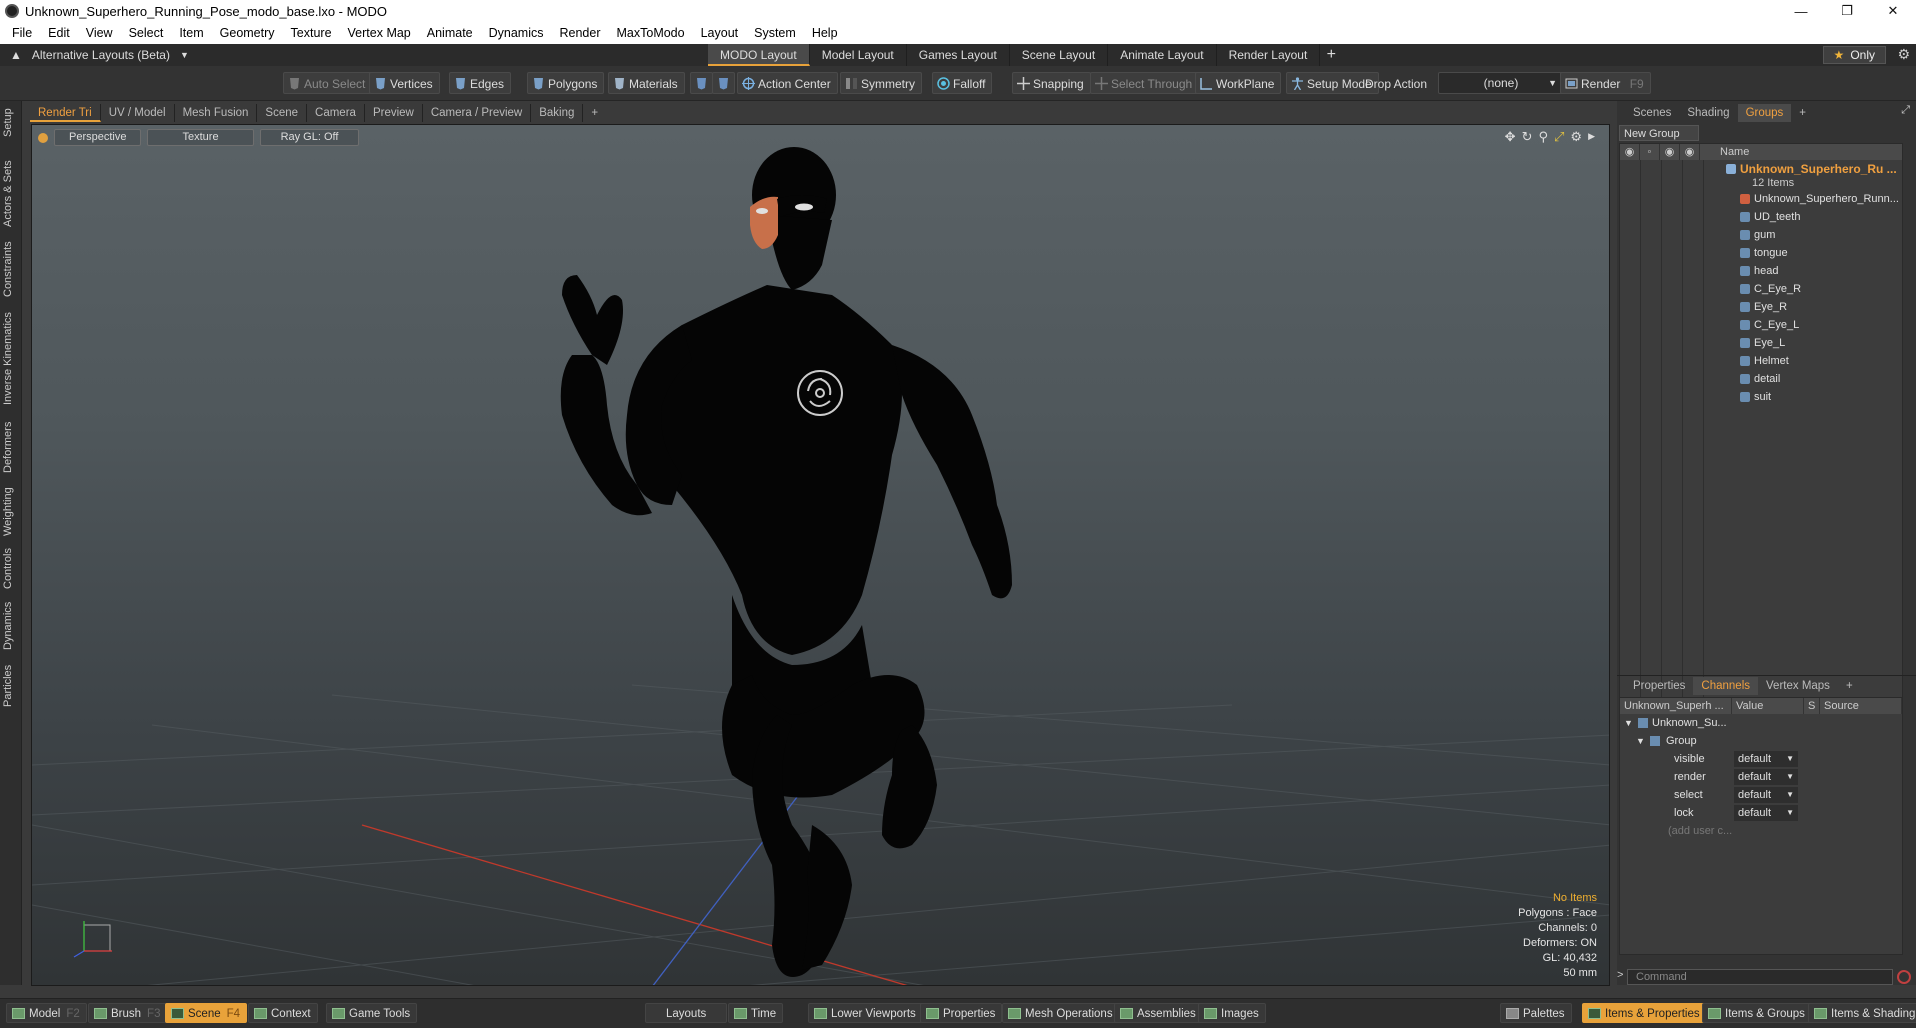 The image size is (1916, 1028). I want to click on tab-preview: Preview, so click(394, 113).